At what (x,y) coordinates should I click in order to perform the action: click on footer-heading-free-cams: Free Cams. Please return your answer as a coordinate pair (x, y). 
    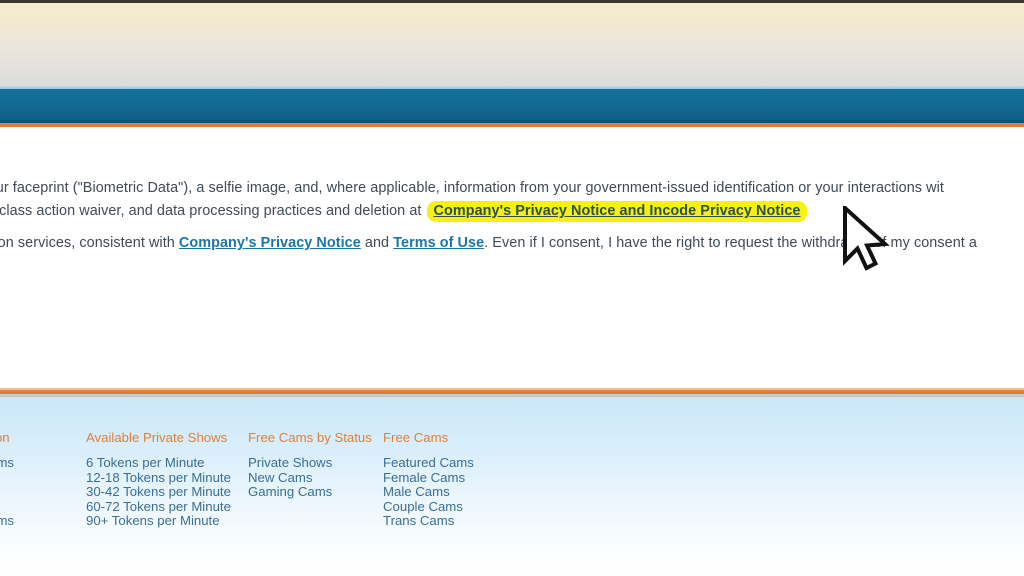
    Looking at the image, I should click on (416, 437).